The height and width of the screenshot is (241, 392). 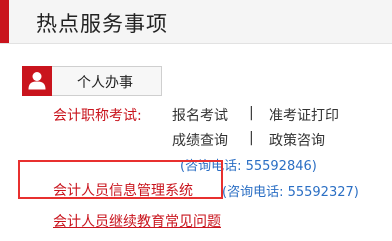 I want to click on section-tab-personal: 个人办事, so click(x=92, y=81).